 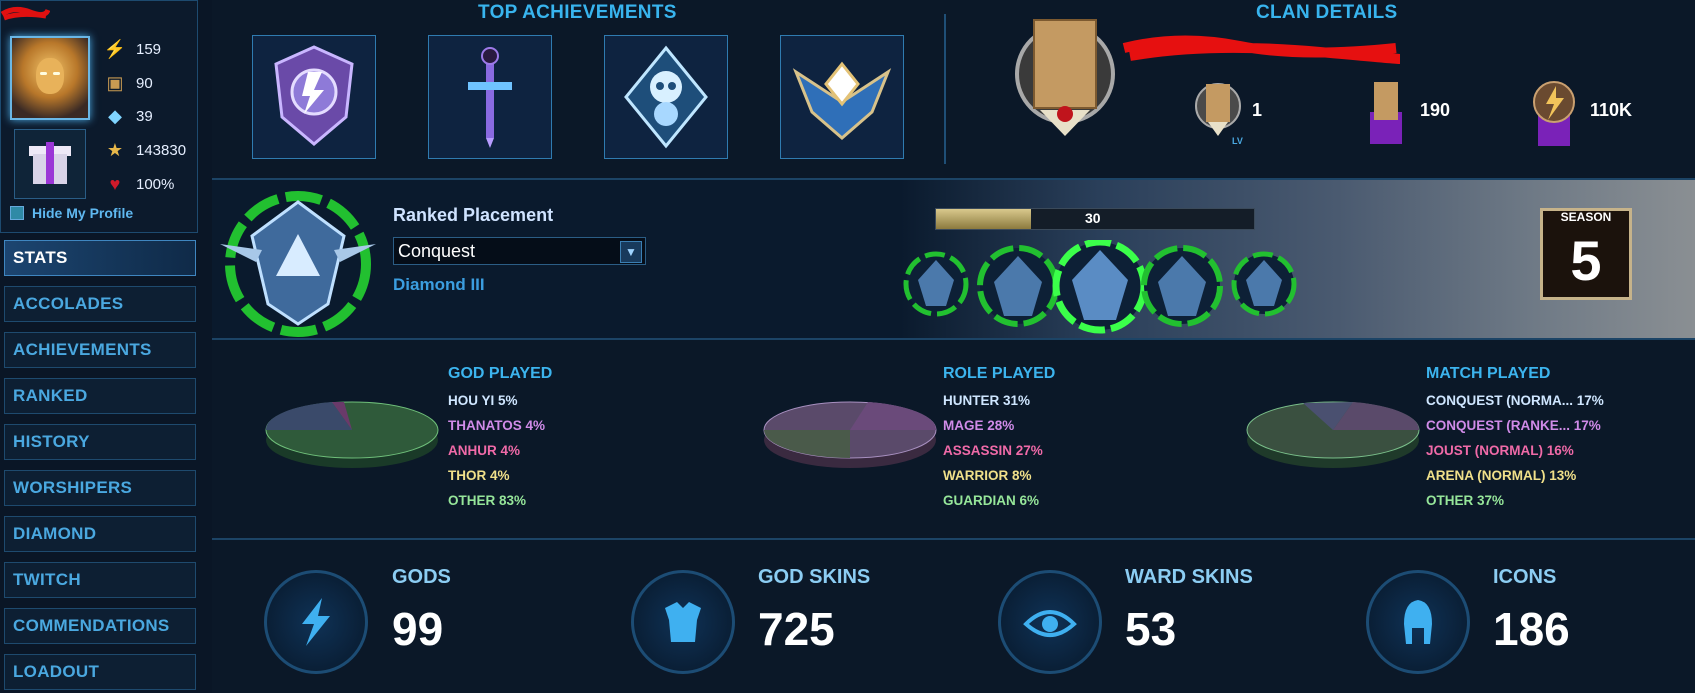 I want to click on pie-entry: THANATOS 4%, so click(x=497, y=425).